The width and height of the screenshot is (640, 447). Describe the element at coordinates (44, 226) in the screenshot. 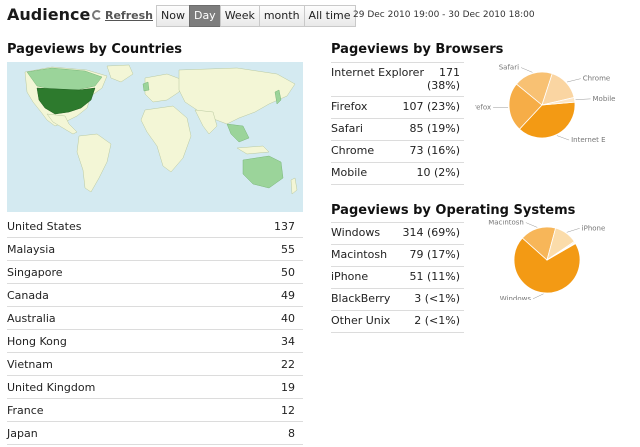

I see `country-name: United States` at that location.